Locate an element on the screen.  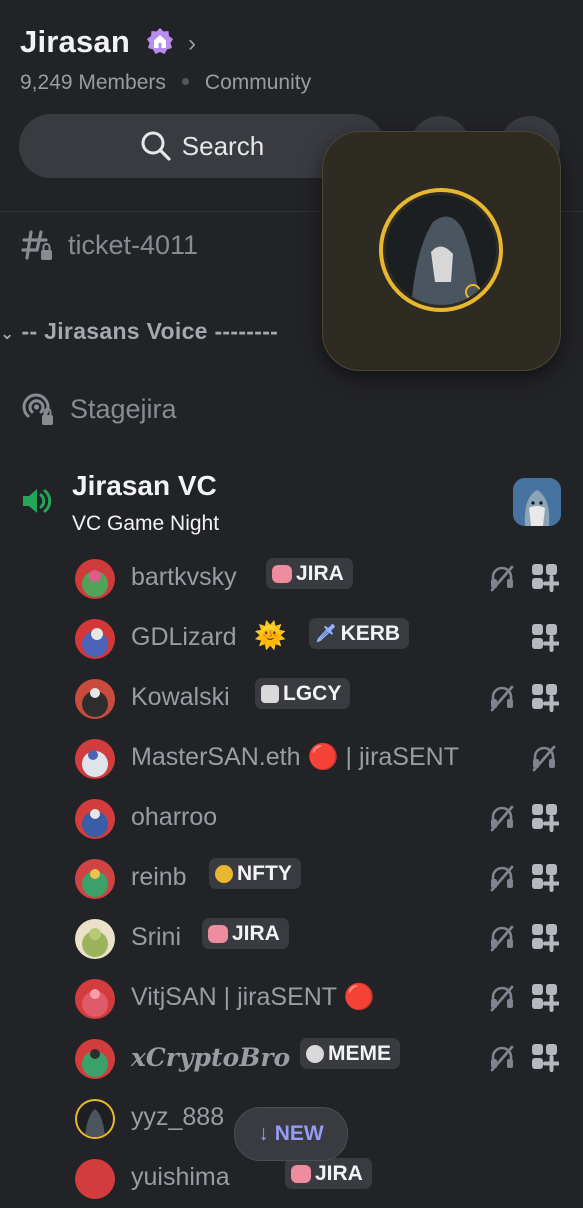
search-icon is located at coordinates (156, 146).